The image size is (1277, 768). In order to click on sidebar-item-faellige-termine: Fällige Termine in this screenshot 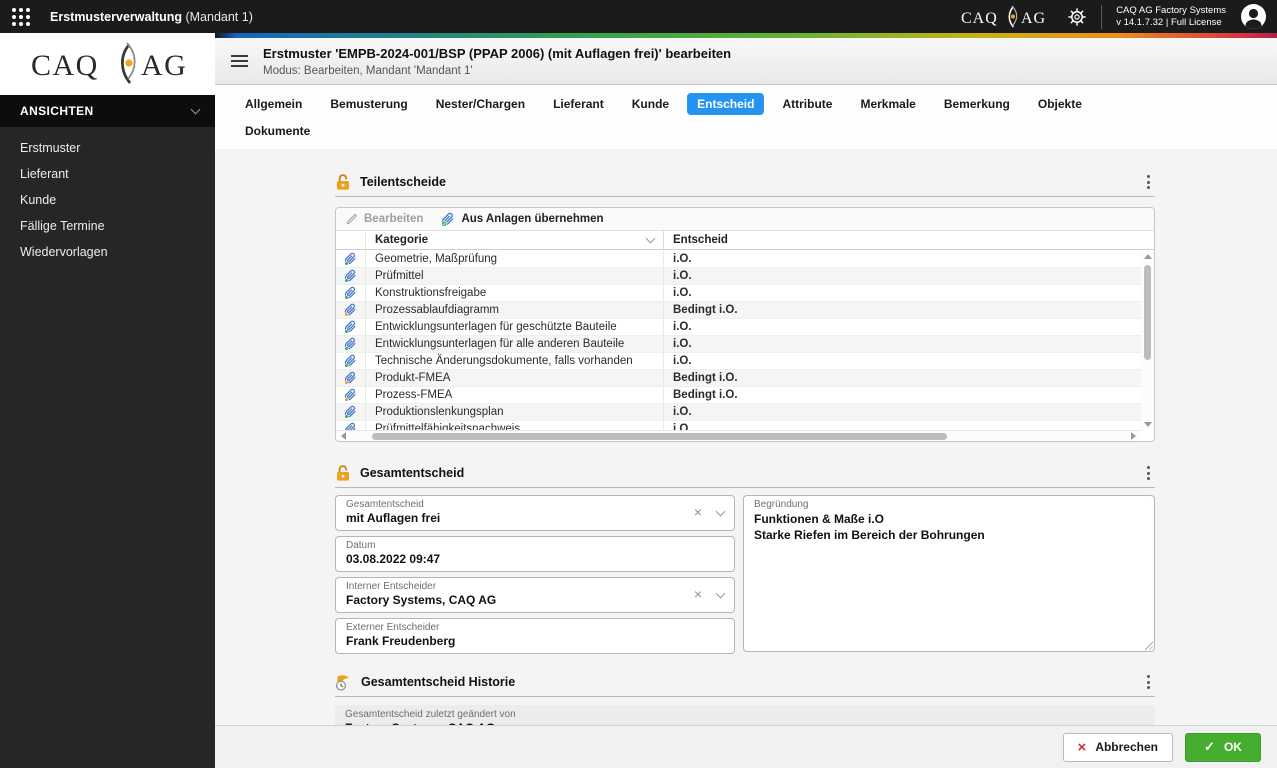, I will do `click(107, 226)`.